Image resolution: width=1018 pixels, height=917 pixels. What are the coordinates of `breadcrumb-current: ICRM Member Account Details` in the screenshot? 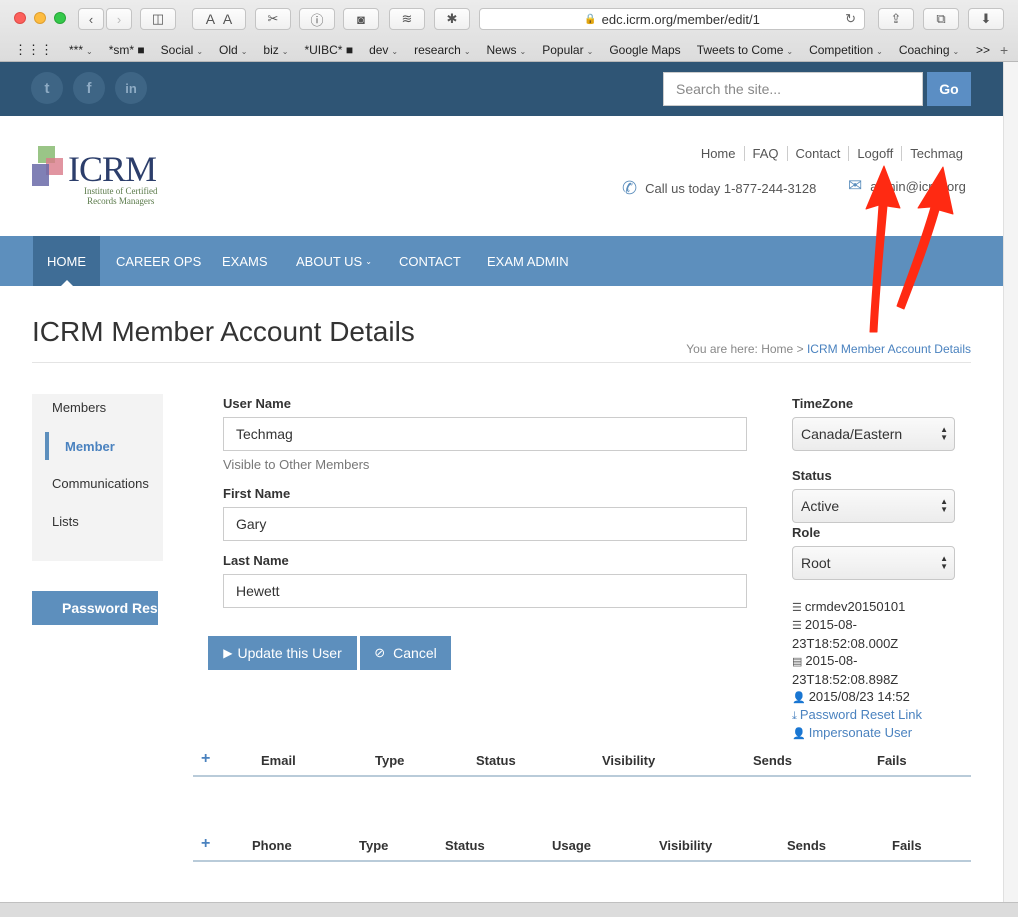 It's located at (889, 349).